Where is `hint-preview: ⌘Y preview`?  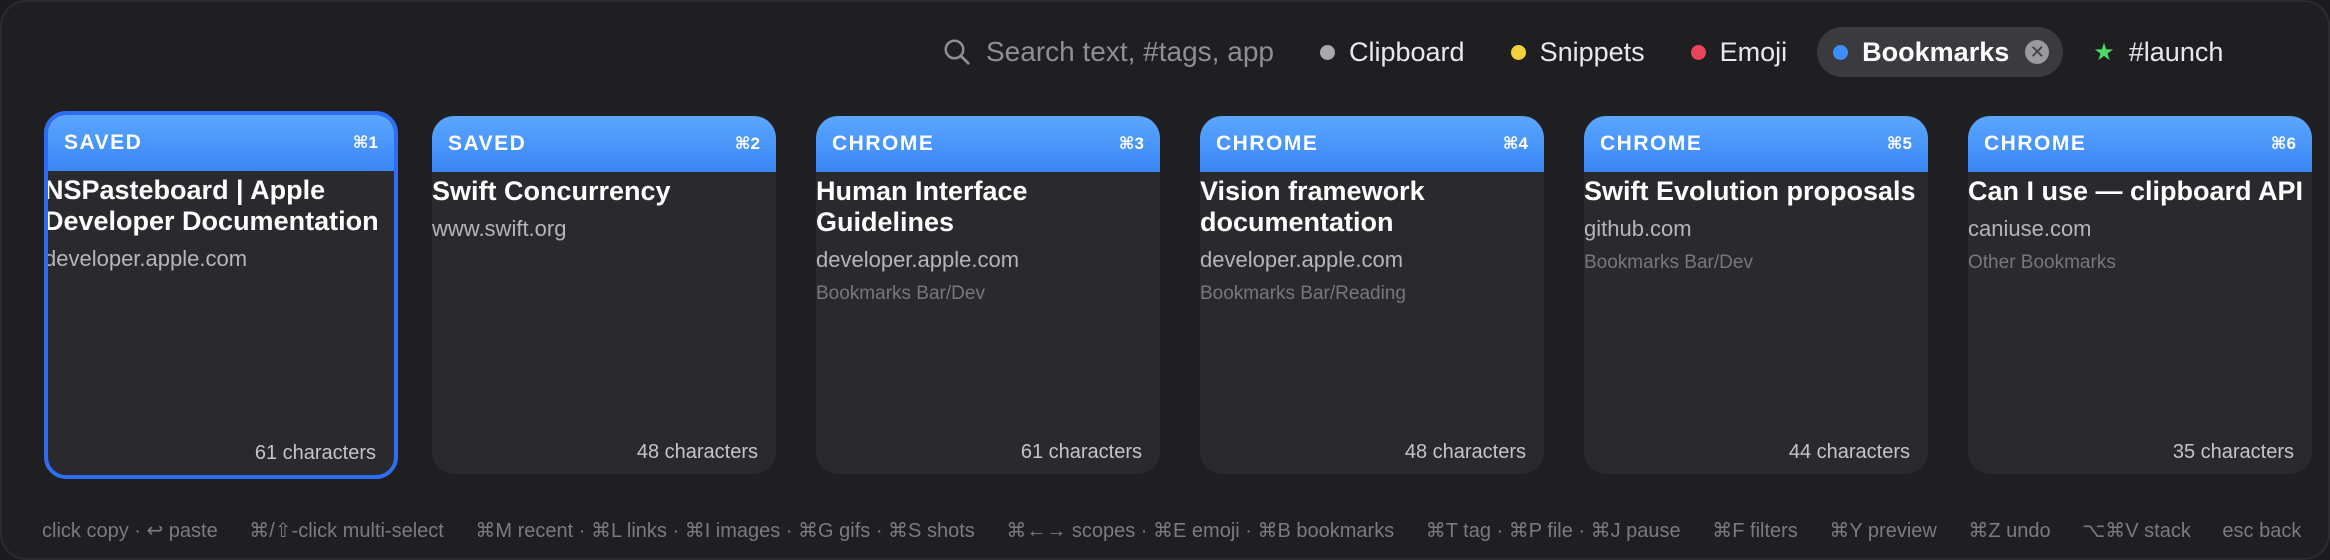 hint-preview: ⌘Y preview is located at coordinates (1883, 531).